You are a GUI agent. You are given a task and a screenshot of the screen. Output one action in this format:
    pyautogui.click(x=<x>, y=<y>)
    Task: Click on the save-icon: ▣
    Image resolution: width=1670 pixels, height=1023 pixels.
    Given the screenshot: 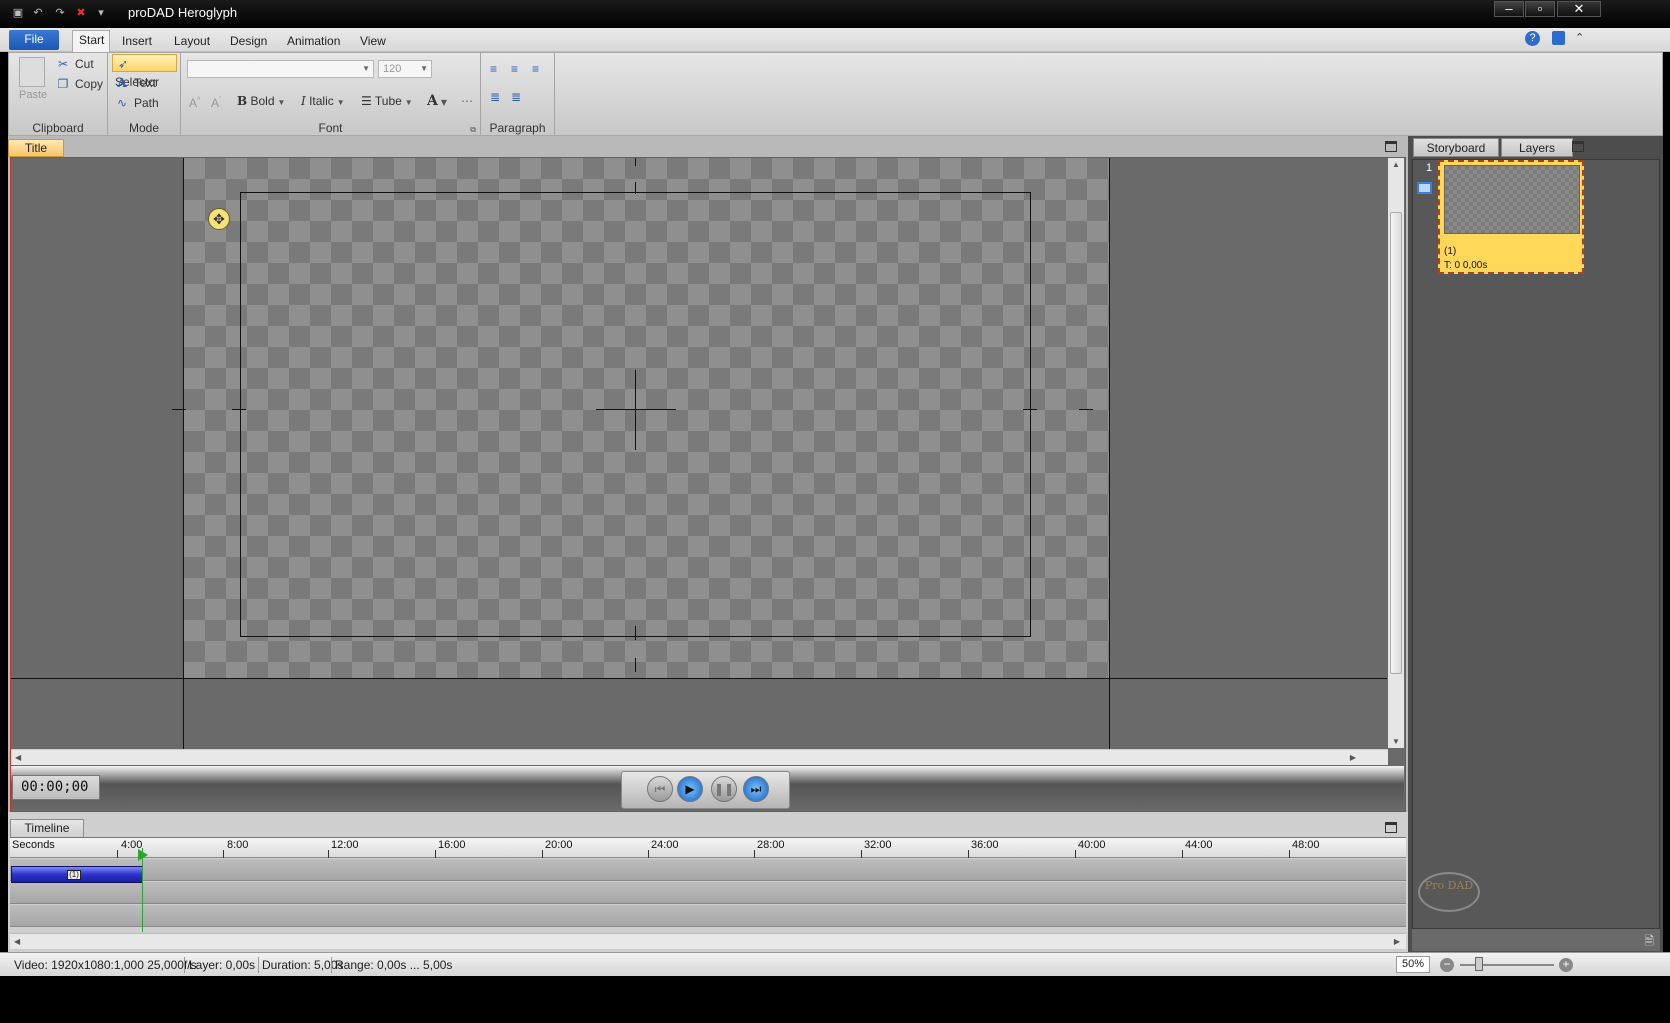 What is the action you would take?
    pyautogui.click(x=18, y=13)
    